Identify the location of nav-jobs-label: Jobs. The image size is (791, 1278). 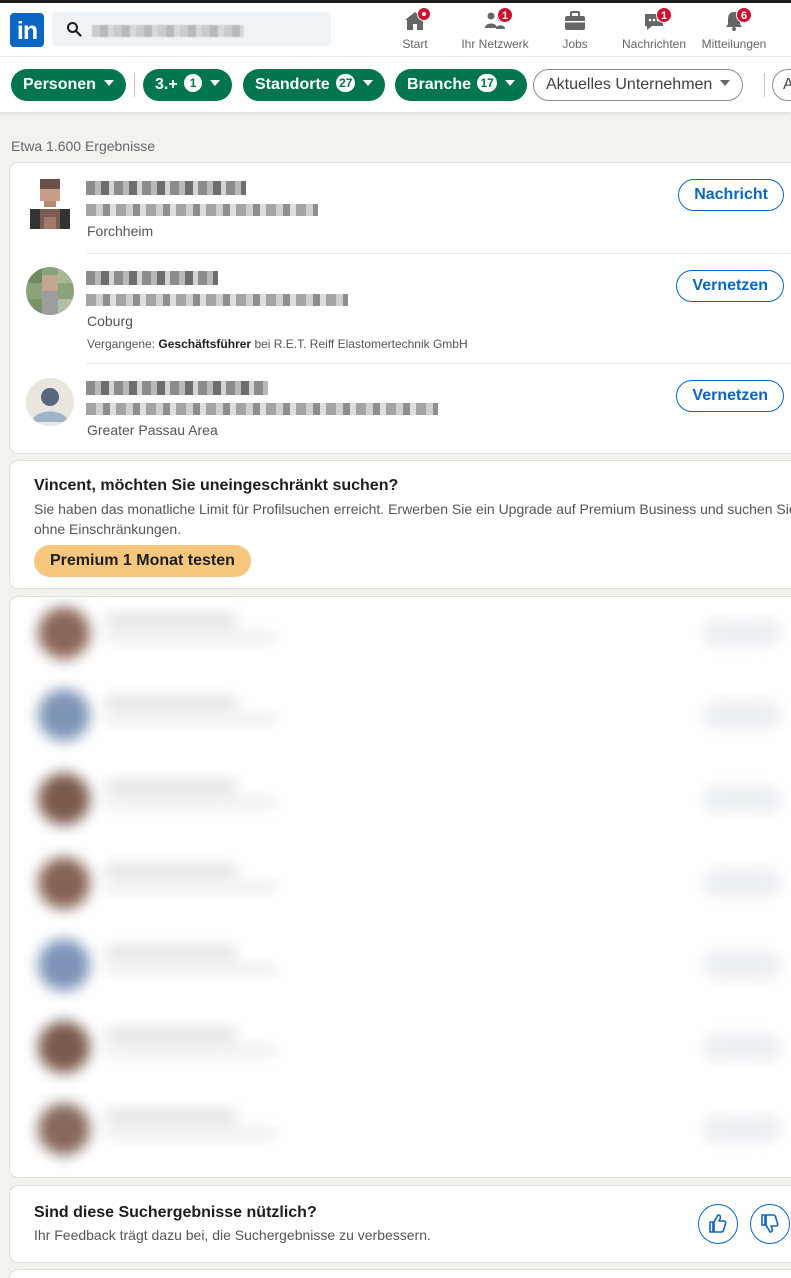
(575, 44).